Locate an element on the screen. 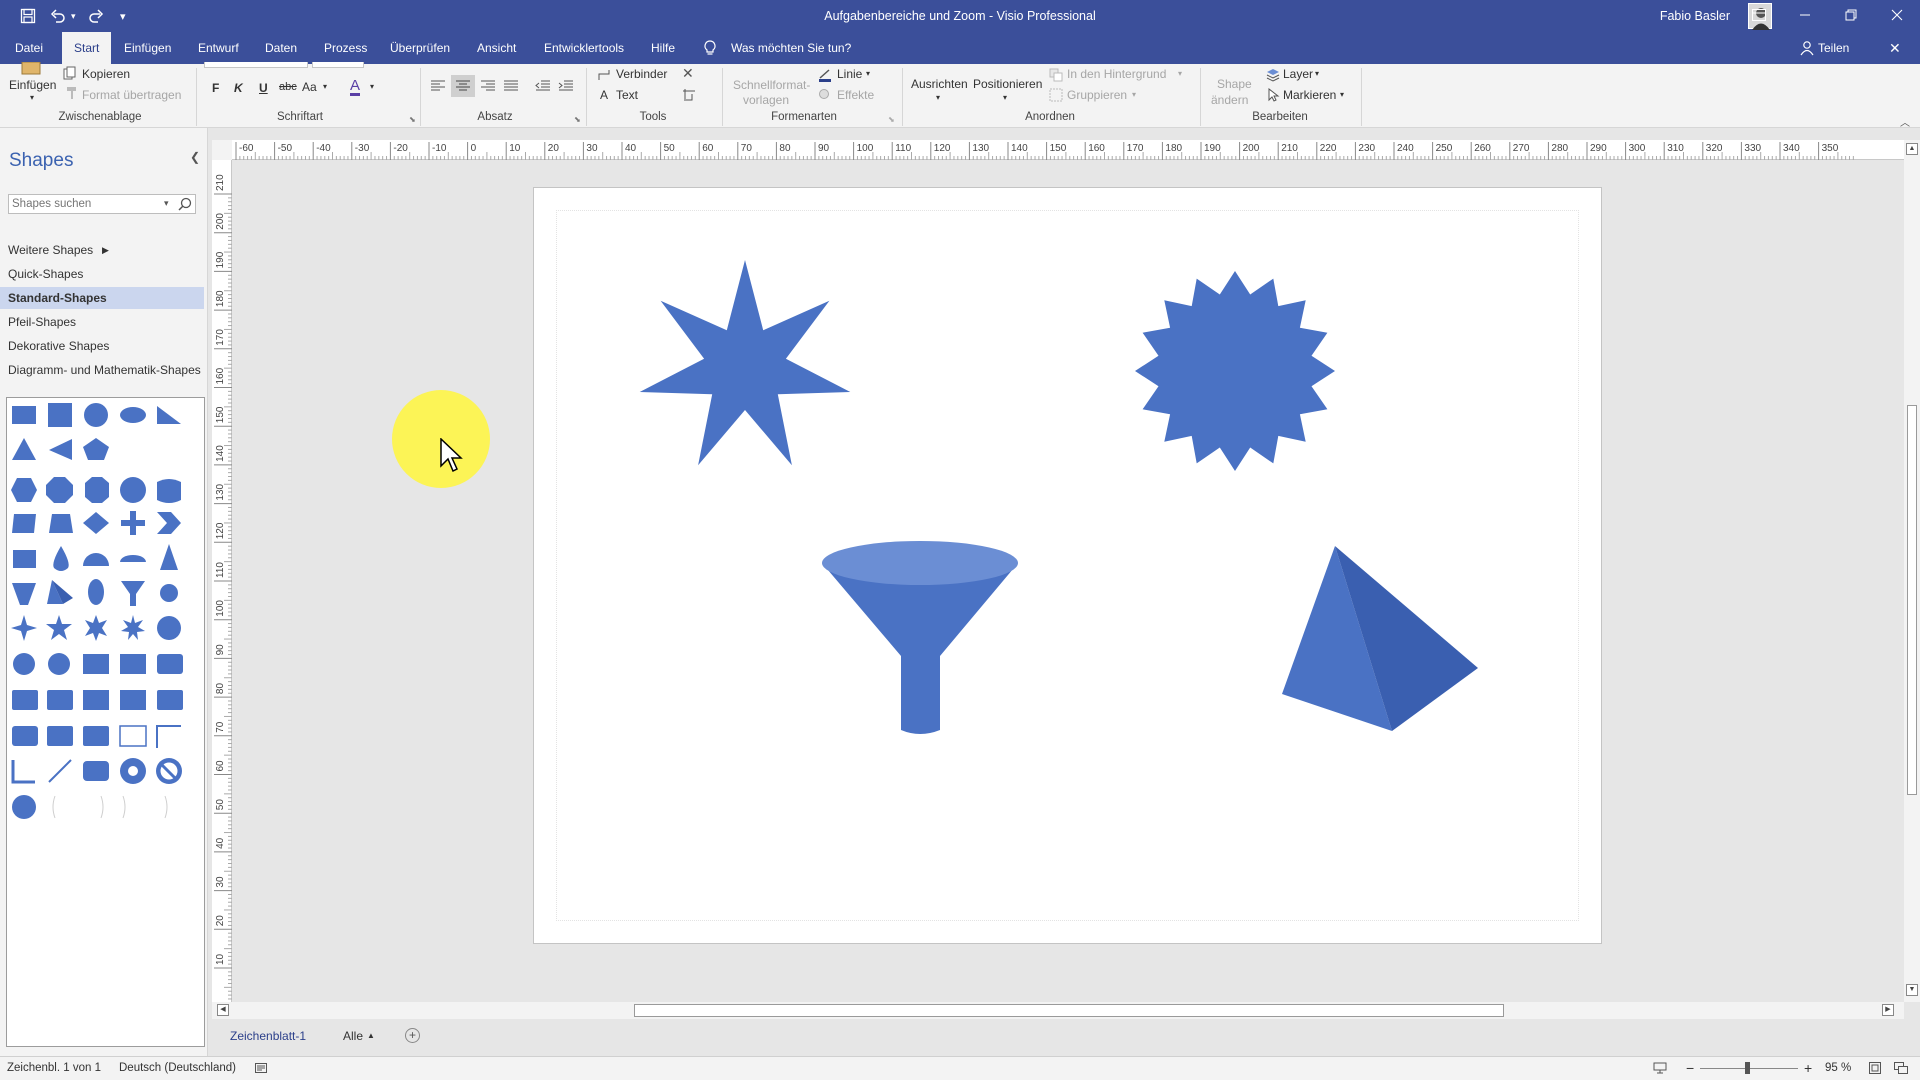 Image resolution: width=1920 pixels, height=1080 pixels. change-case-button: Aa is located at coordinates (309, 87).